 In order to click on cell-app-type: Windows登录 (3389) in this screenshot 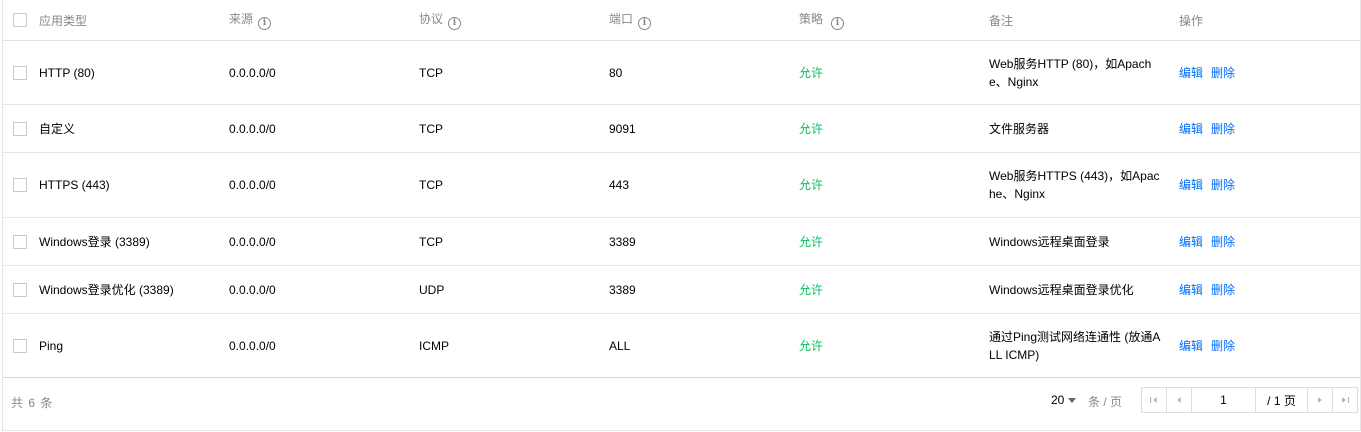, I will do `click(112, 241)`.